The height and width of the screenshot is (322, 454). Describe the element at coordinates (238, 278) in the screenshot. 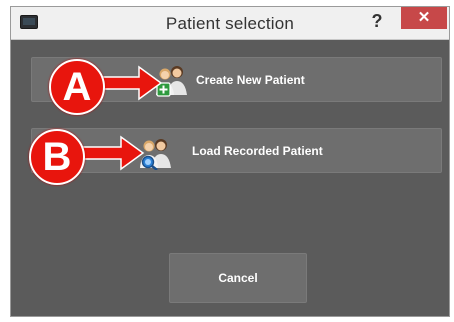

I see `cancel-button: Cancel` at that location.